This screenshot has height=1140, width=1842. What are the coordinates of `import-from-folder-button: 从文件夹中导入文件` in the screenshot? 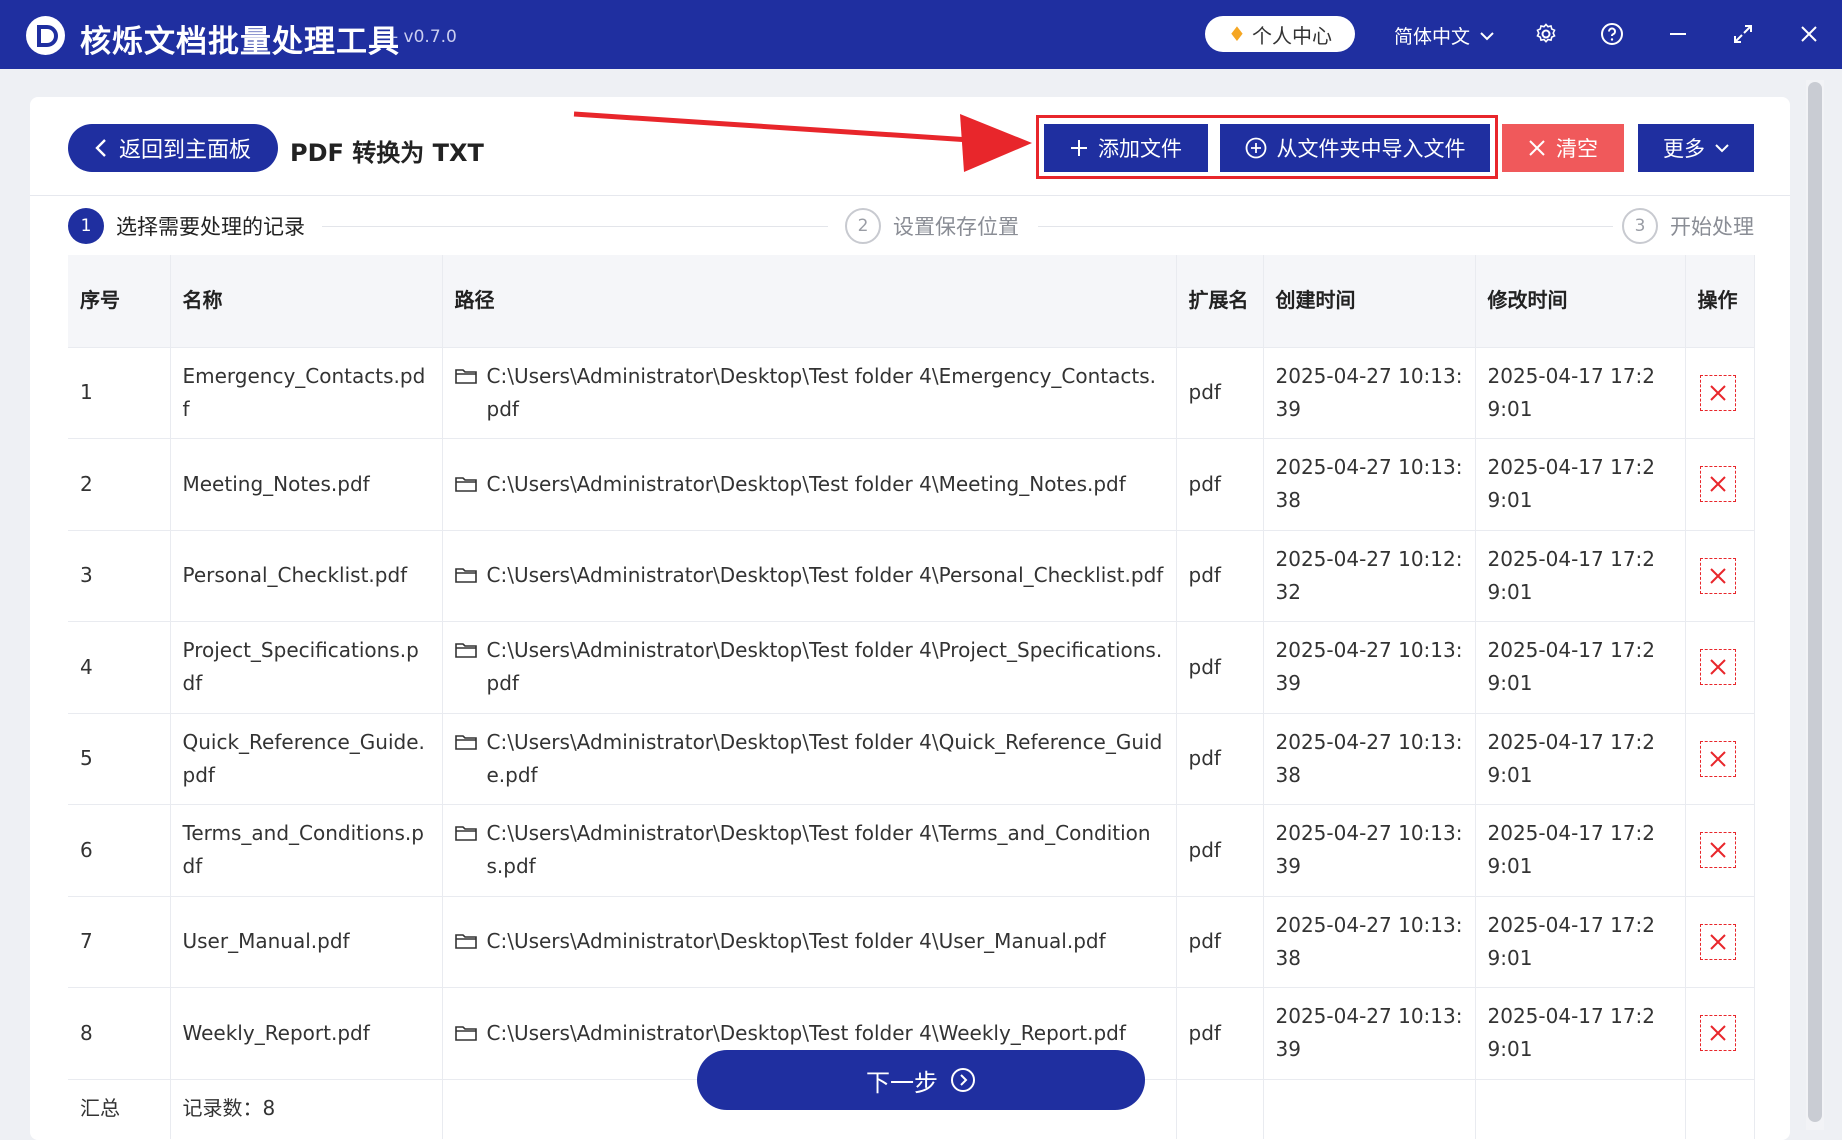 It's located at (1355, 148).